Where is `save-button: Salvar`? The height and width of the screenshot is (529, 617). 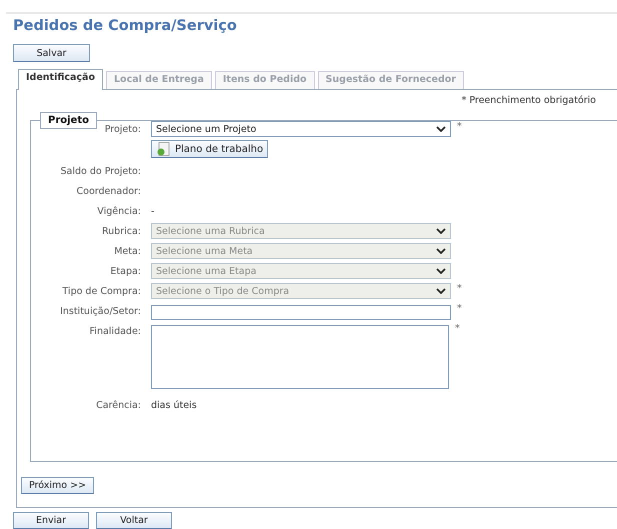 save-button: Salvar is located at coordinates (51, 53).